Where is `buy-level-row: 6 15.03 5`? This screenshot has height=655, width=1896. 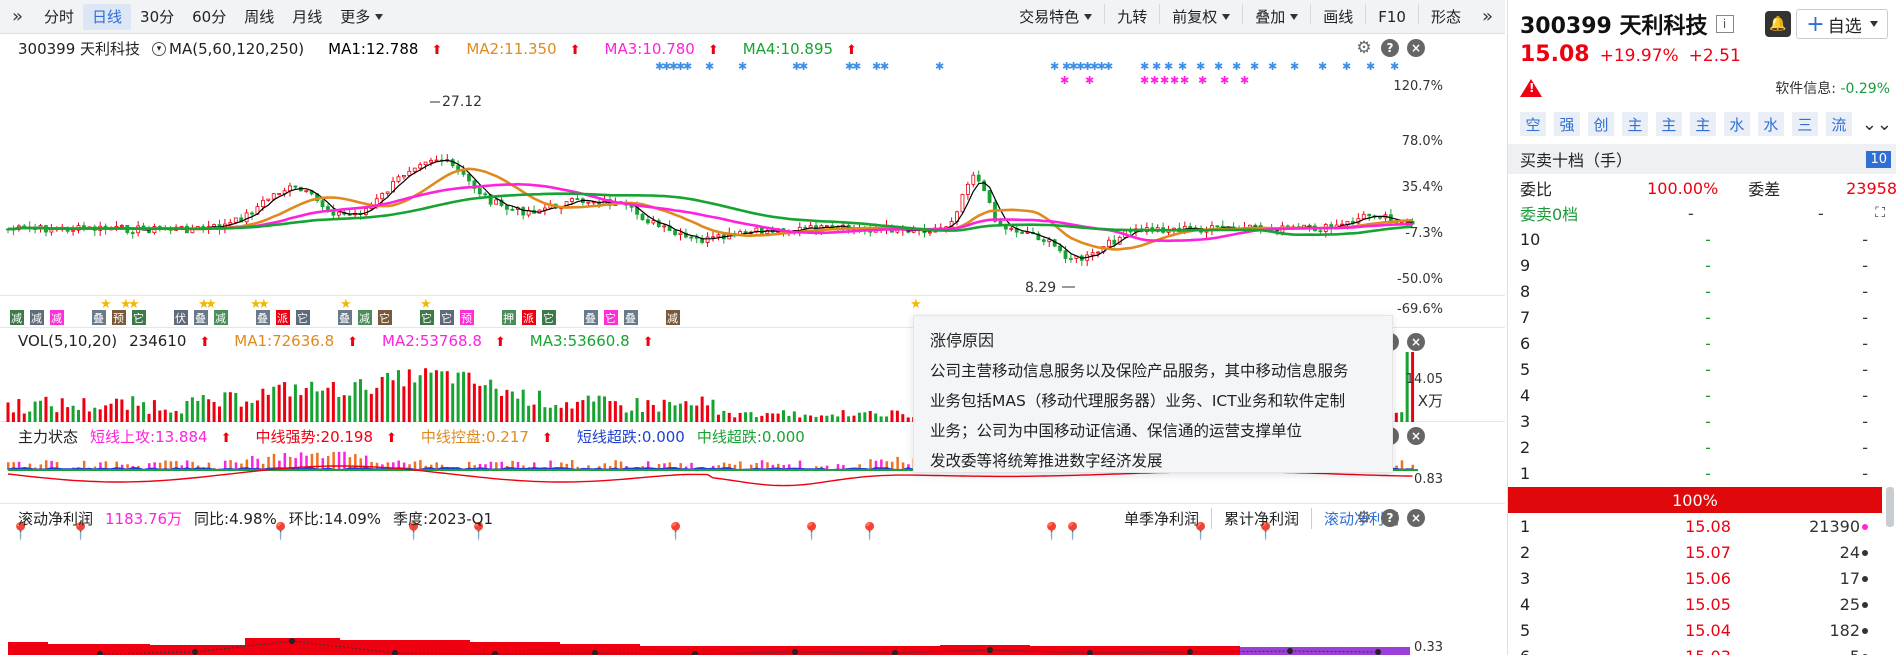
buy-level-row: 6 15.03 5 is located at coordinates (1702, 649).